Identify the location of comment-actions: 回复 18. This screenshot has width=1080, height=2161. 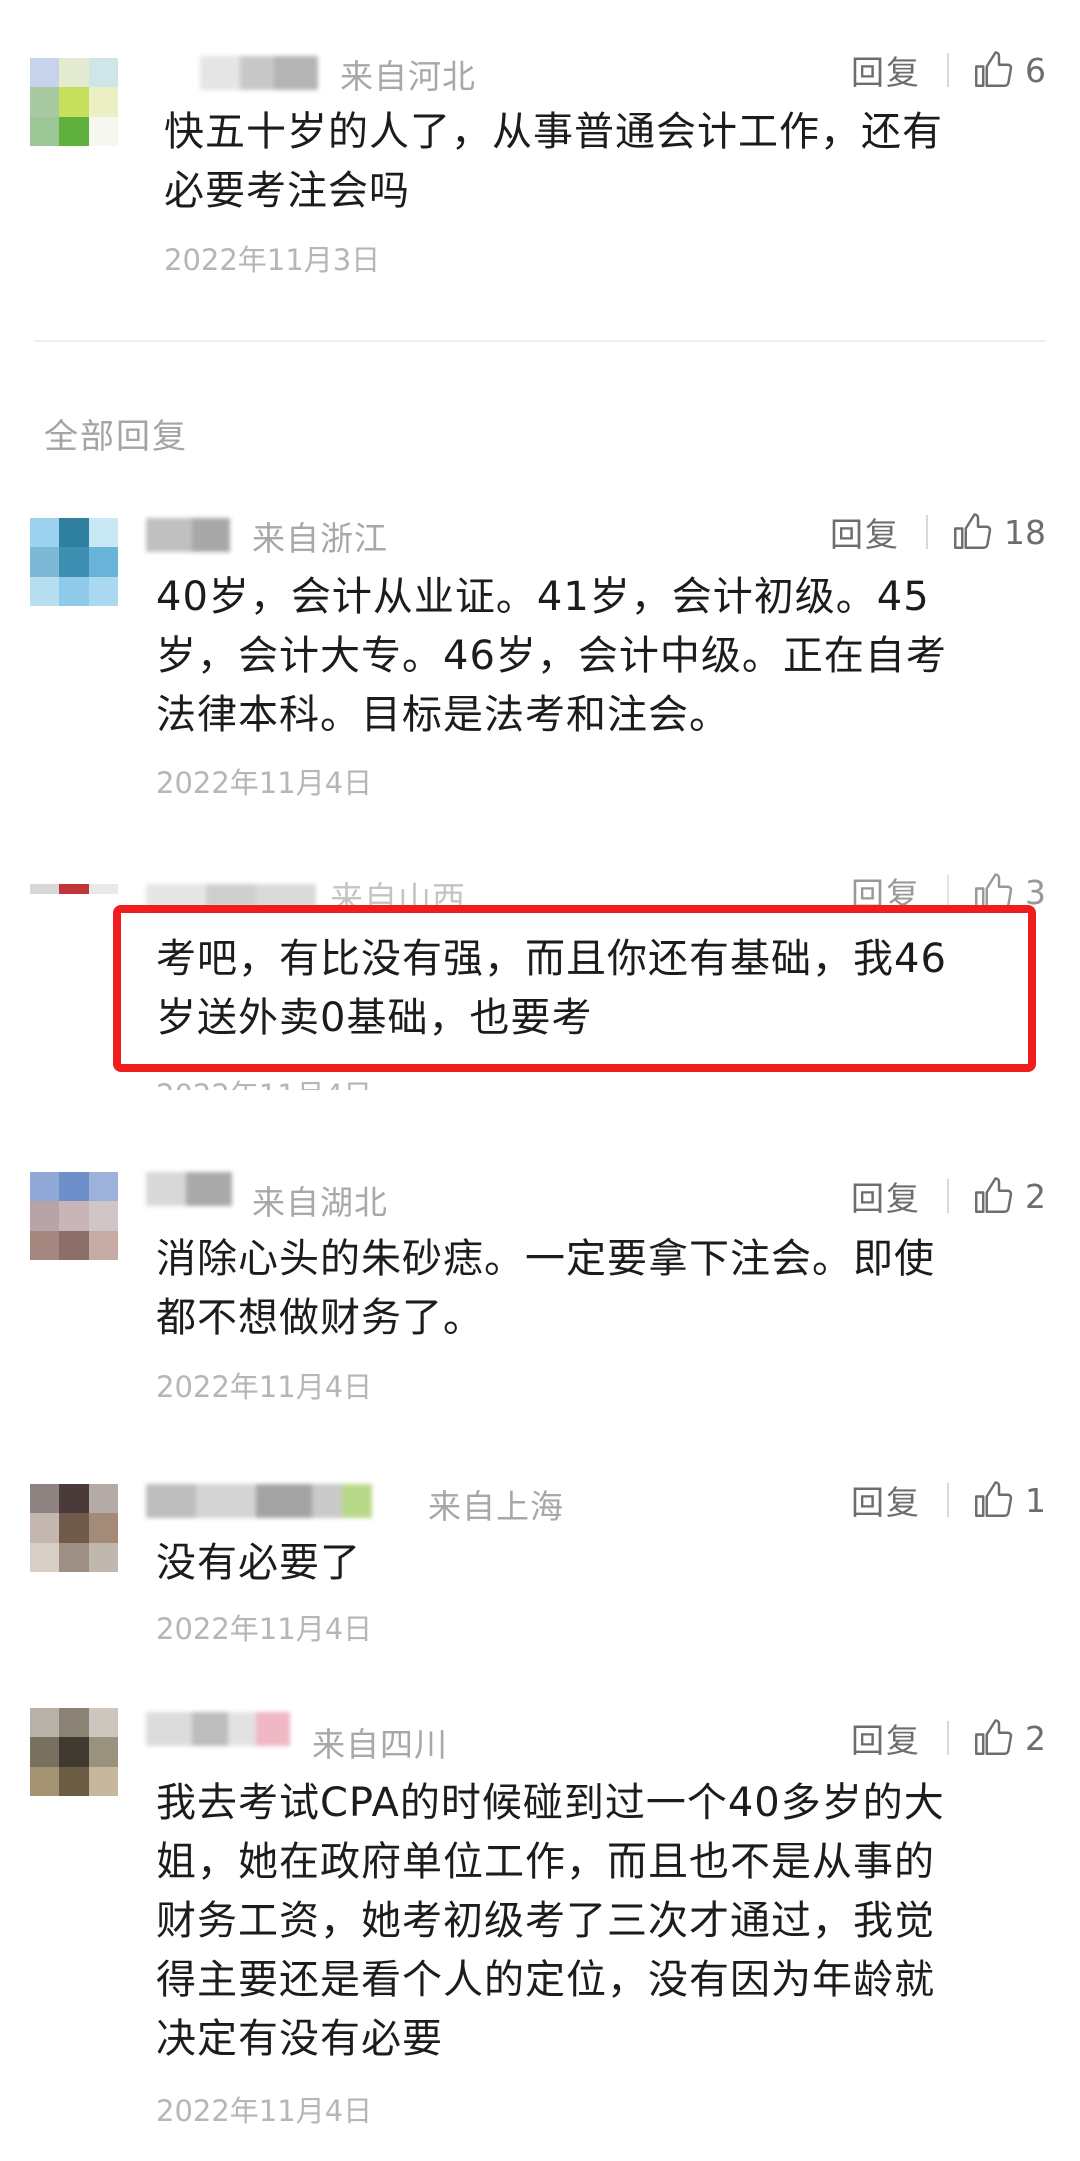
(938, 532).